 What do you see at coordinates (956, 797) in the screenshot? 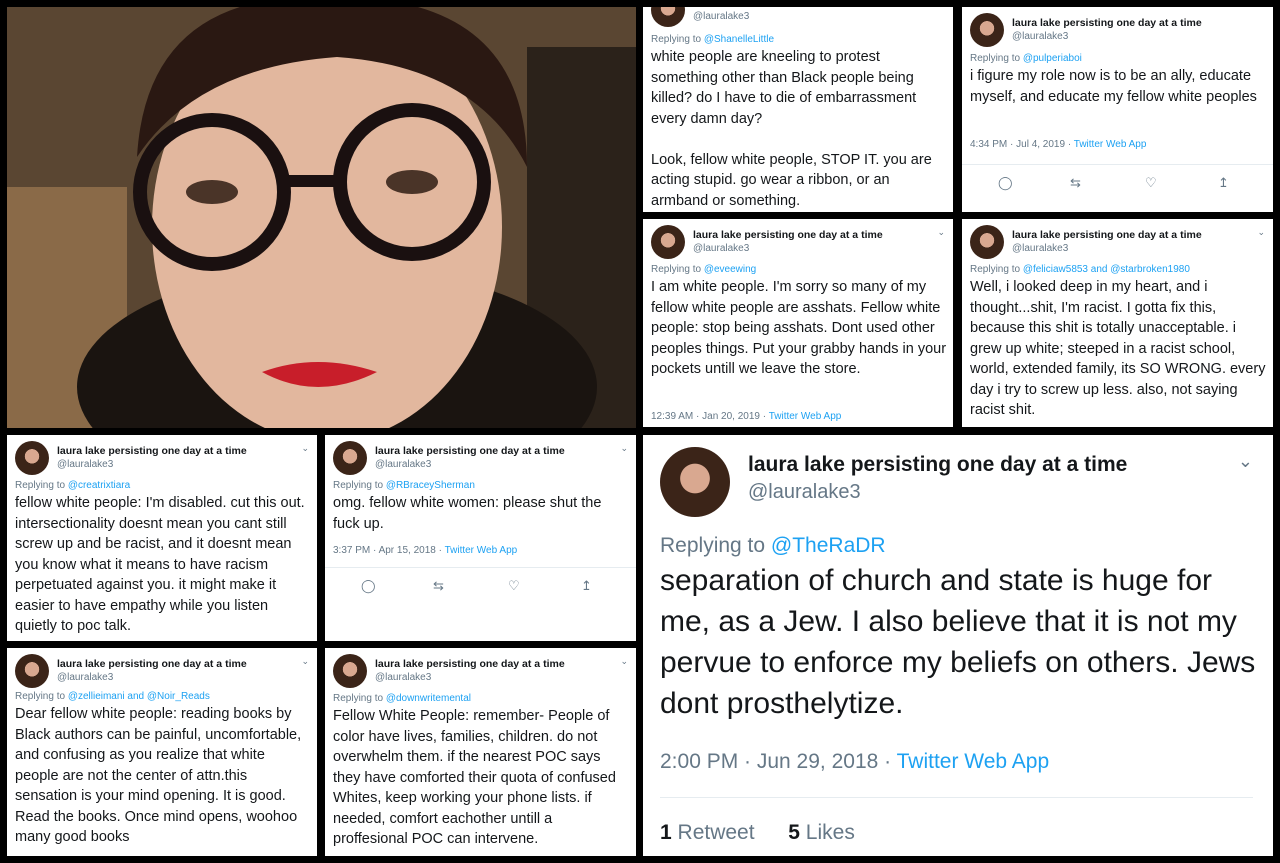
I see `divider` at bounding box center [956, 797].